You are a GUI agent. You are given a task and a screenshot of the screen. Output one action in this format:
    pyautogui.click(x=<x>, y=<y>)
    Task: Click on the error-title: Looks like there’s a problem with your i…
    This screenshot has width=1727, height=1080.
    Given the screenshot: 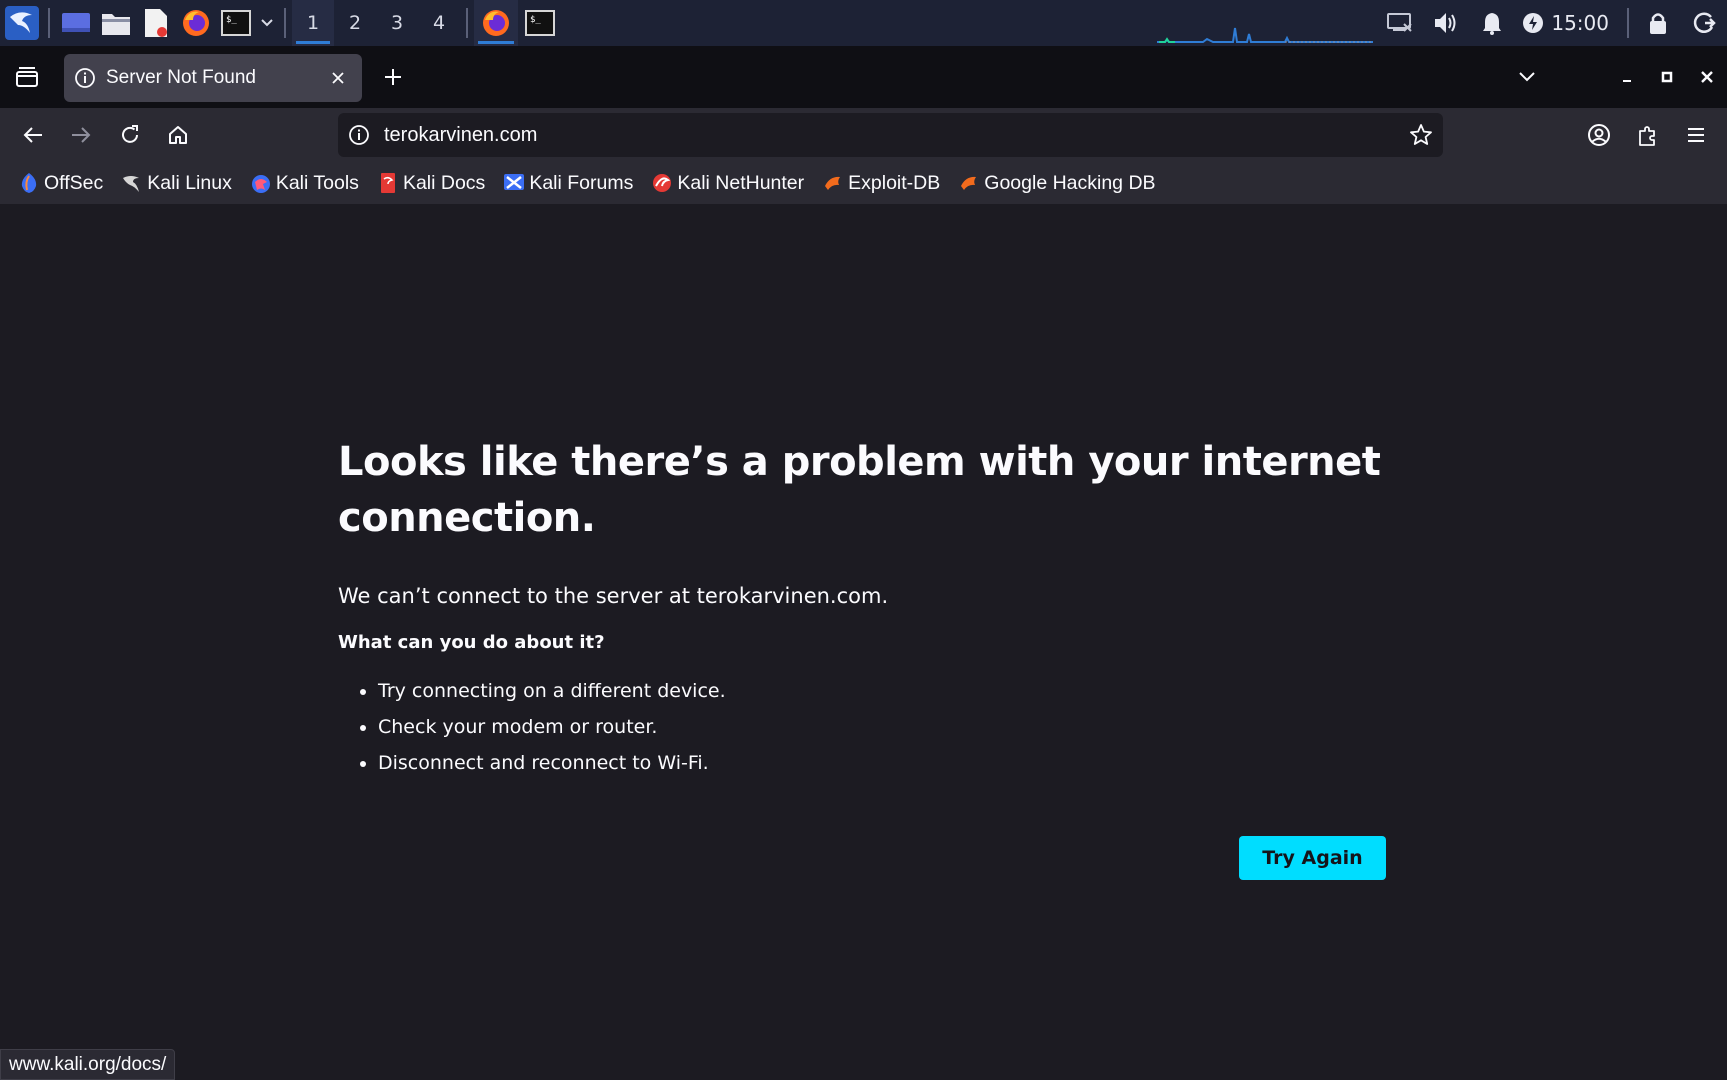 What is the action you would take?
    pyautogui.click(x=859, y=490)
    